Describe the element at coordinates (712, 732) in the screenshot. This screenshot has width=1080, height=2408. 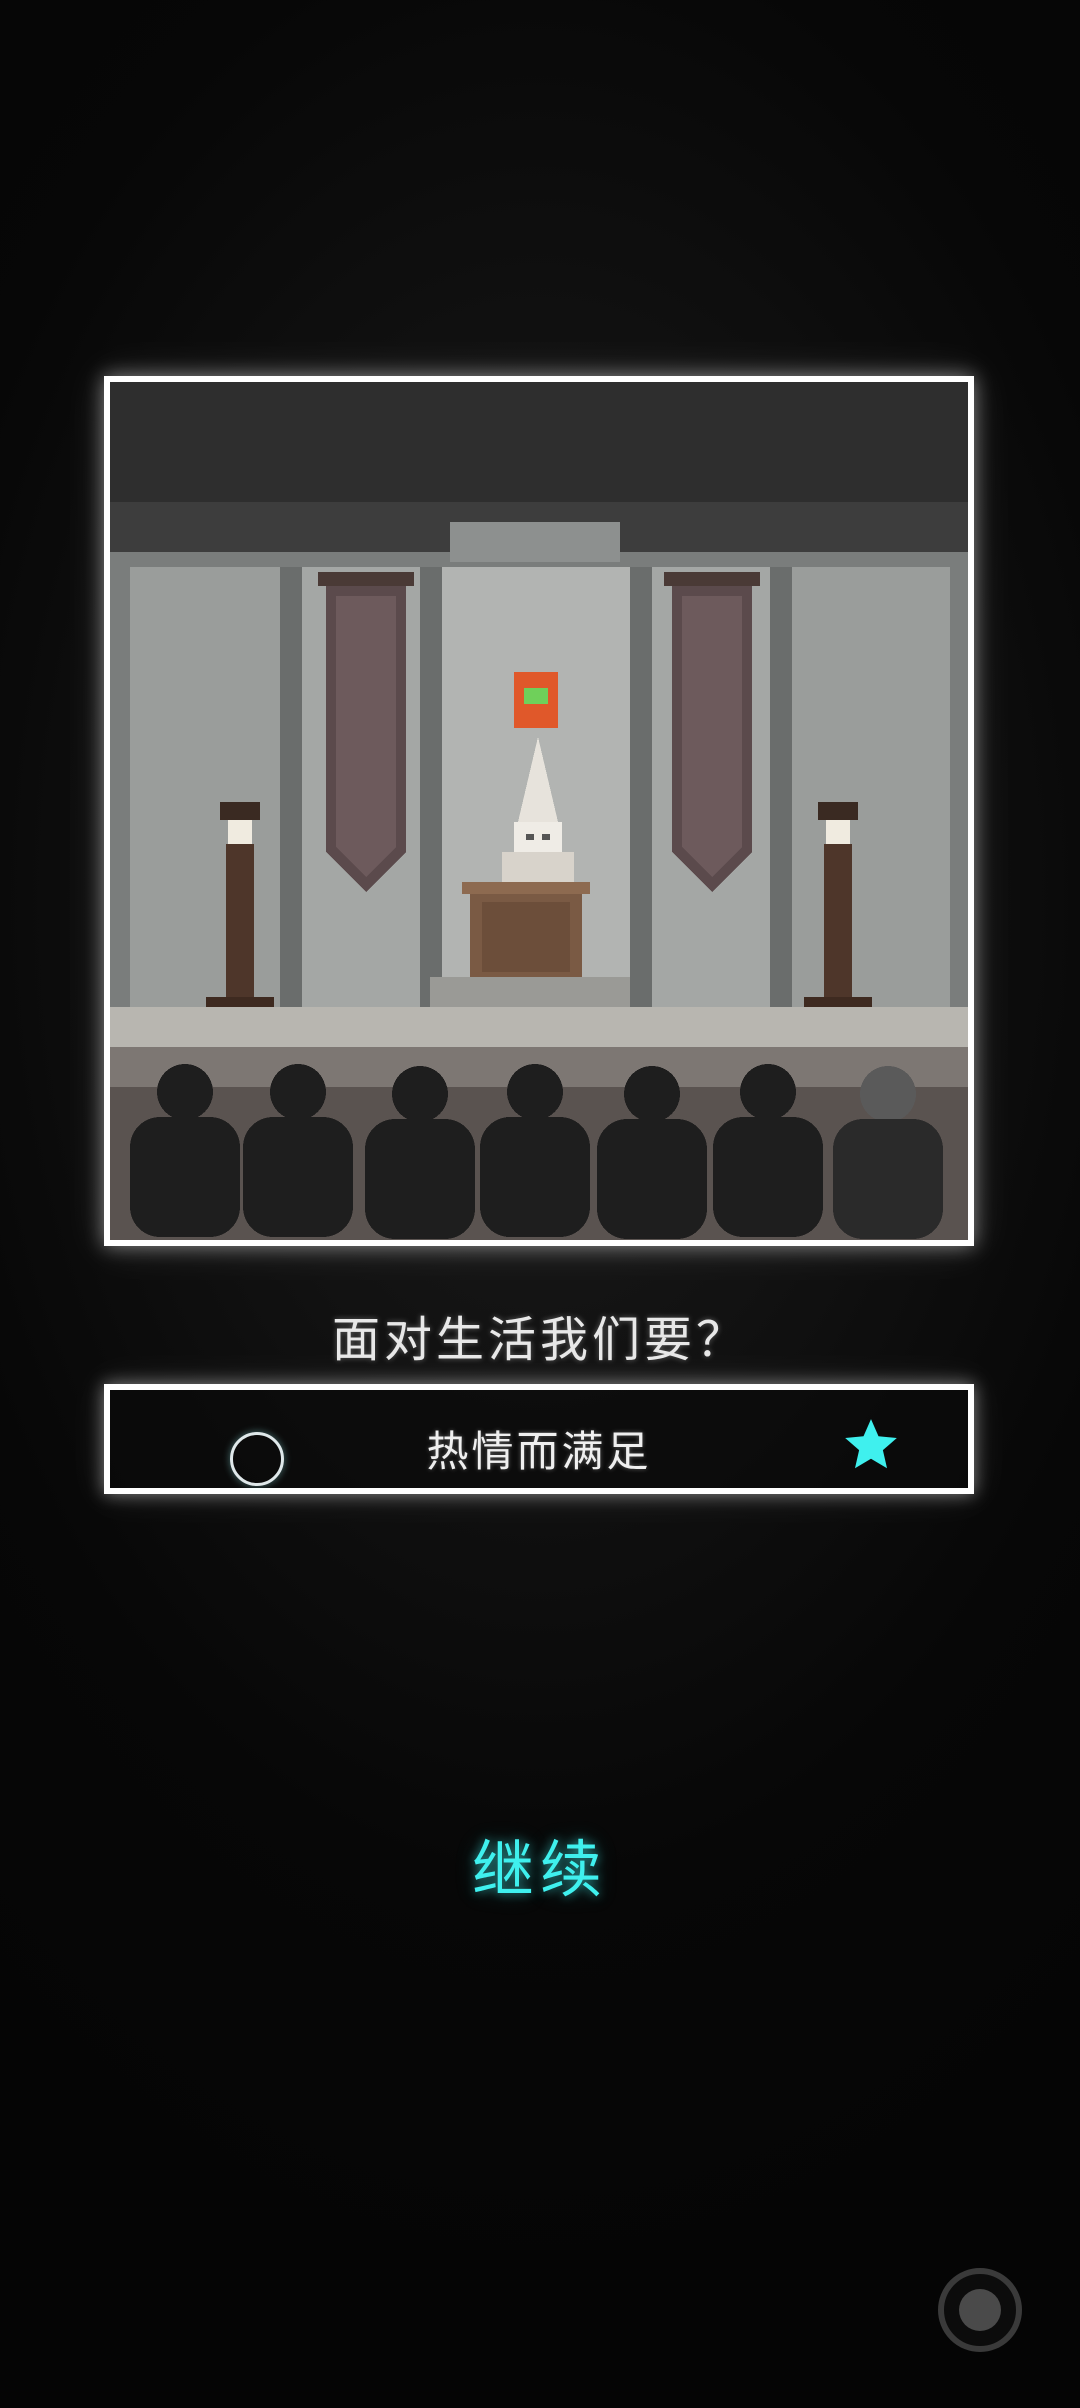
I see `banner-right-icon` at that location.